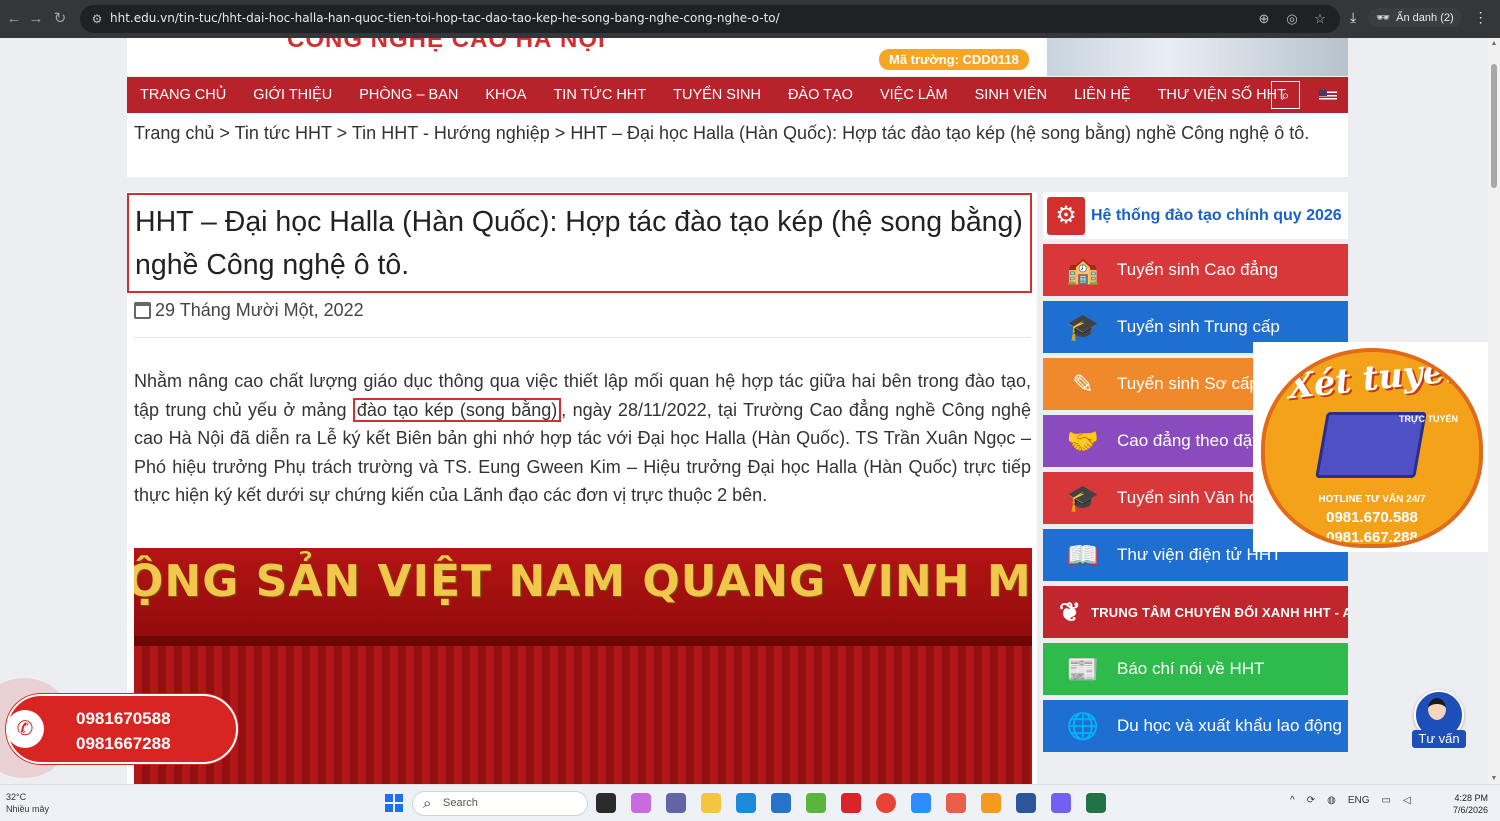  Describe the element at coordinates (1292, 800) in the screenshot. I see `tray-chevron-icon: ^` at that location.